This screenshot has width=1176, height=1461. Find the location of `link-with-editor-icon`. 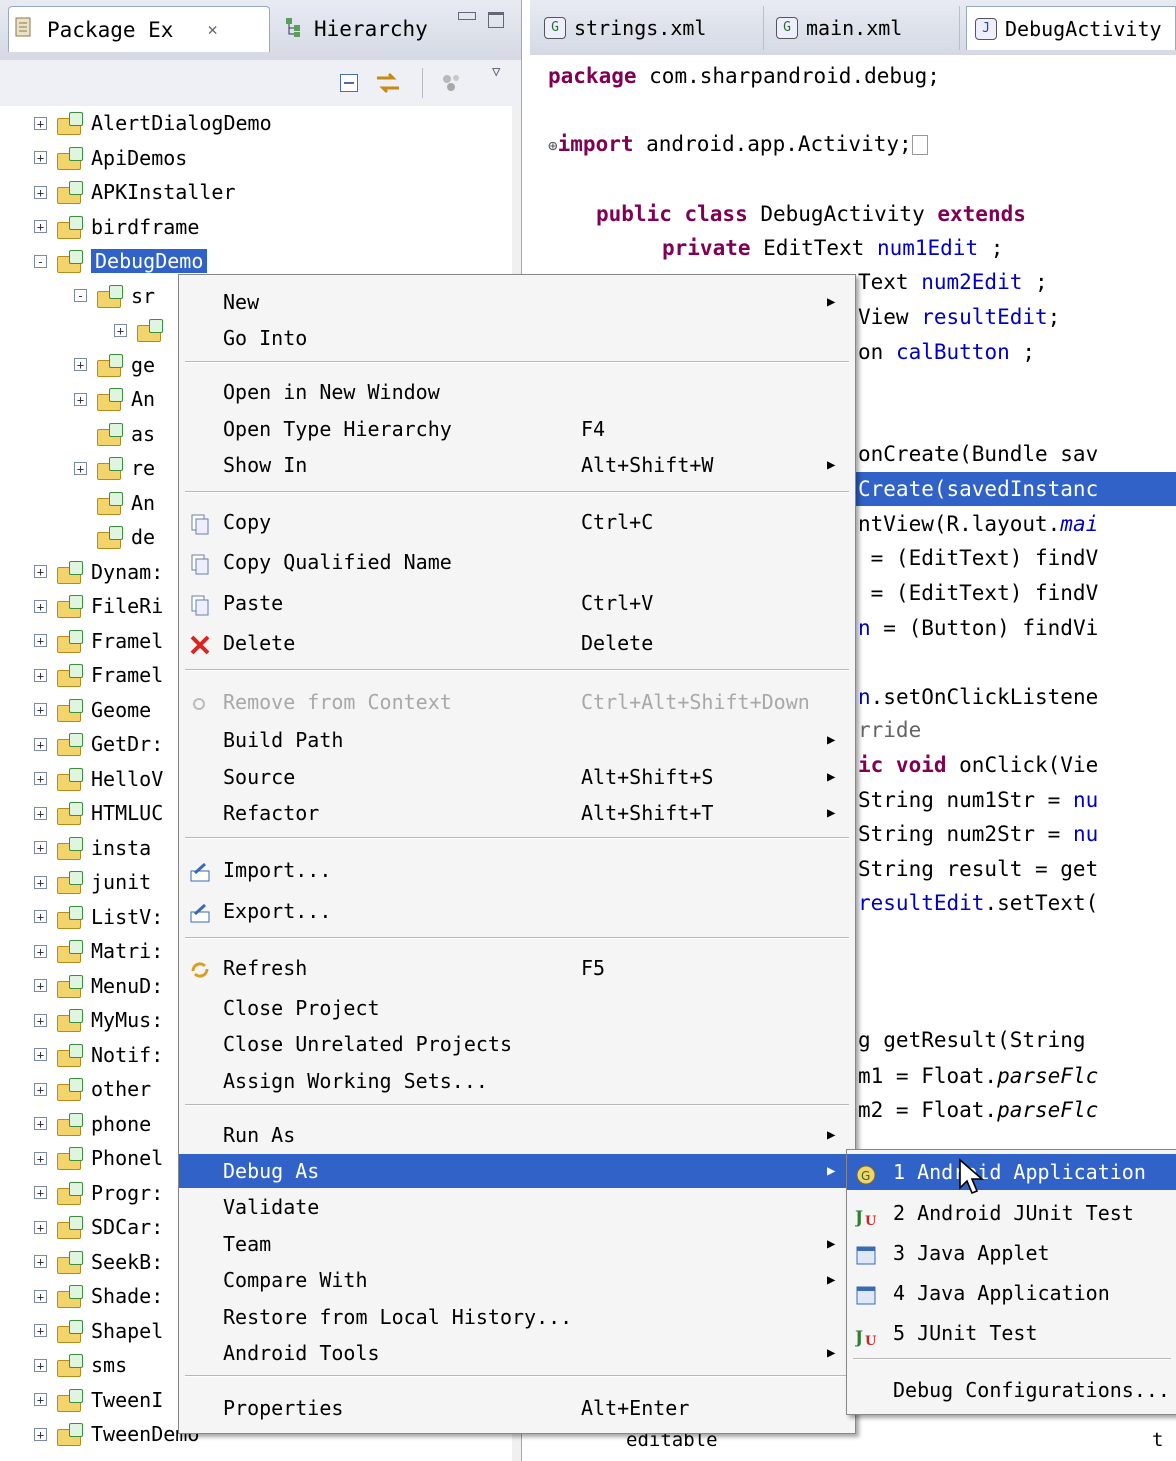

link-with-editor-icon is located at coordinates (388, 85).